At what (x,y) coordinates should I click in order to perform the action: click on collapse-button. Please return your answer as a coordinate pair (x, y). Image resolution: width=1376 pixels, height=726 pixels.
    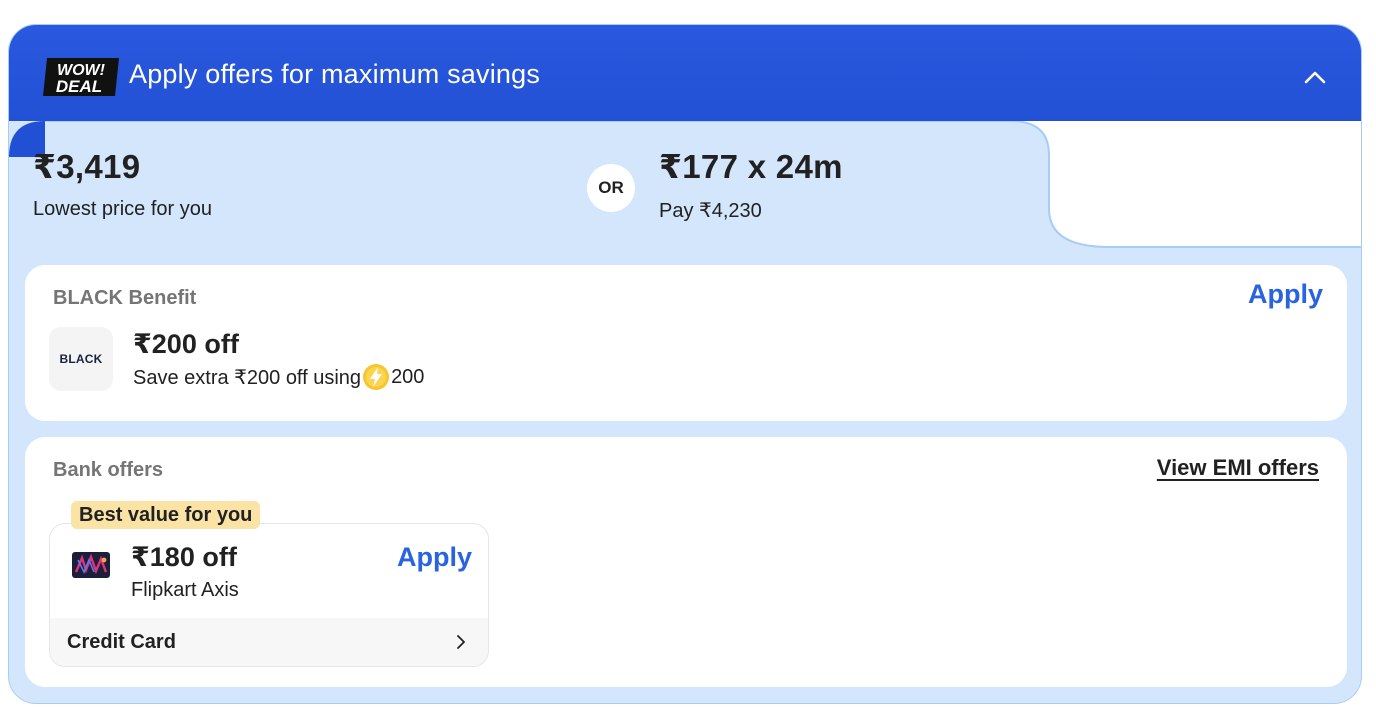
    Looking at the image, I should click on (1315, 77).